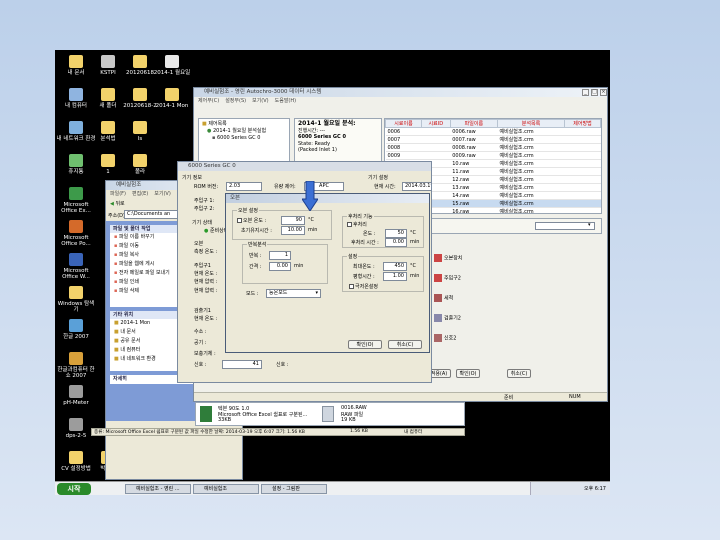  What do you see at coordinates (396, 242) in the screenshot?
I see `post-time-input: 0.00` at bounding box center [396, 242].